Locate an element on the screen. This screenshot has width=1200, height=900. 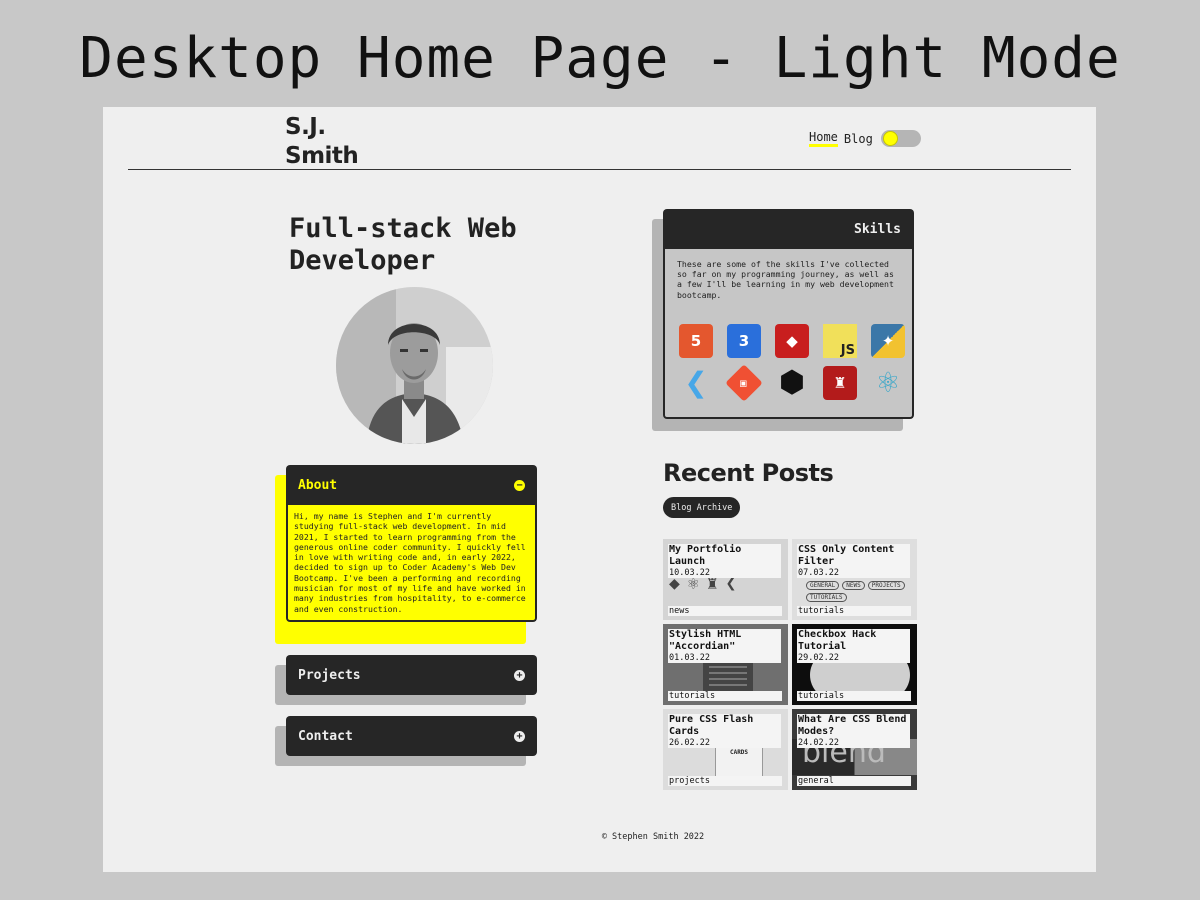
ruby-icon: ◆ is located at coordinates (792, 340).